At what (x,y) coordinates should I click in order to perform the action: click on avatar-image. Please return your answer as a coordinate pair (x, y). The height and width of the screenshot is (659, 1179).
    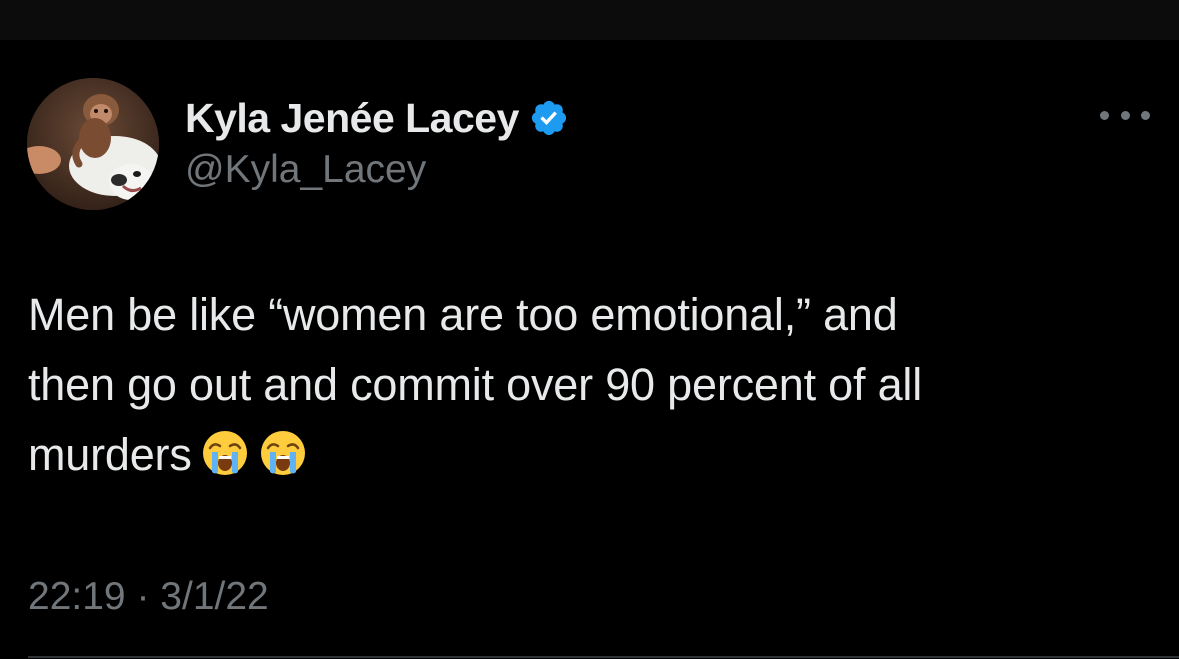
    Looking at the image, I should click on (93, 144).